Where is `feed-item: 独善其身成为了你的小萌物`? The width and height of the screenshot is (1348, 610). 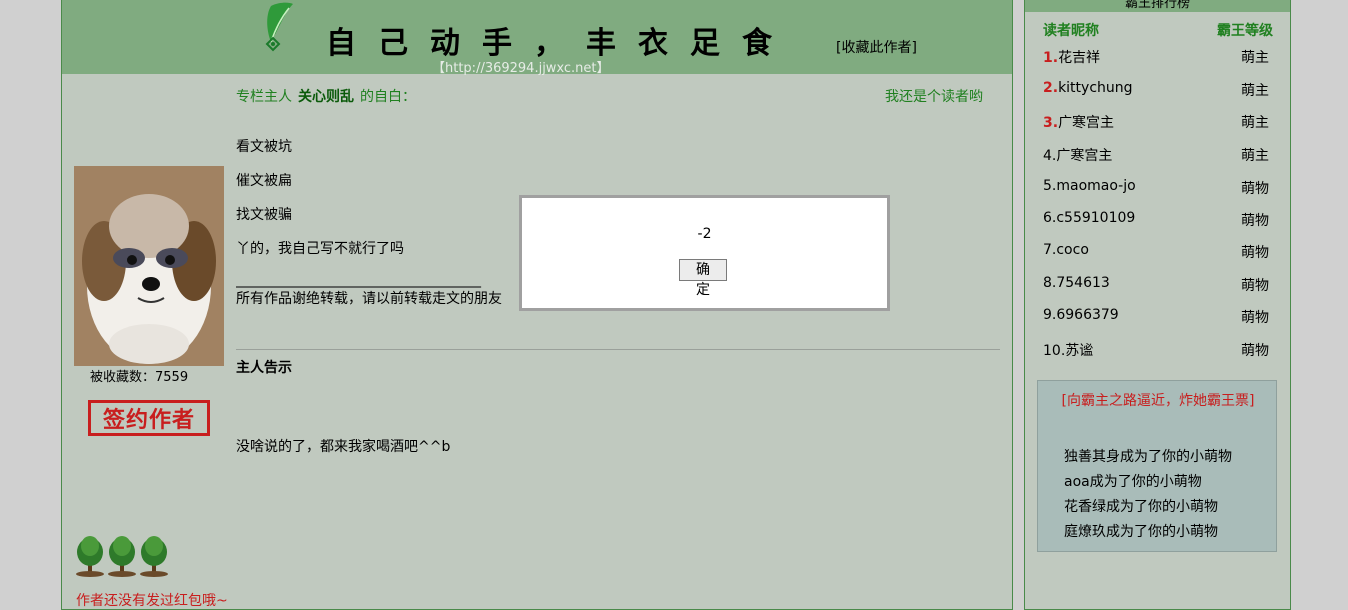
feed-item: 独善其身成为了你的小萌物 is located at coordinates (1148, 457).